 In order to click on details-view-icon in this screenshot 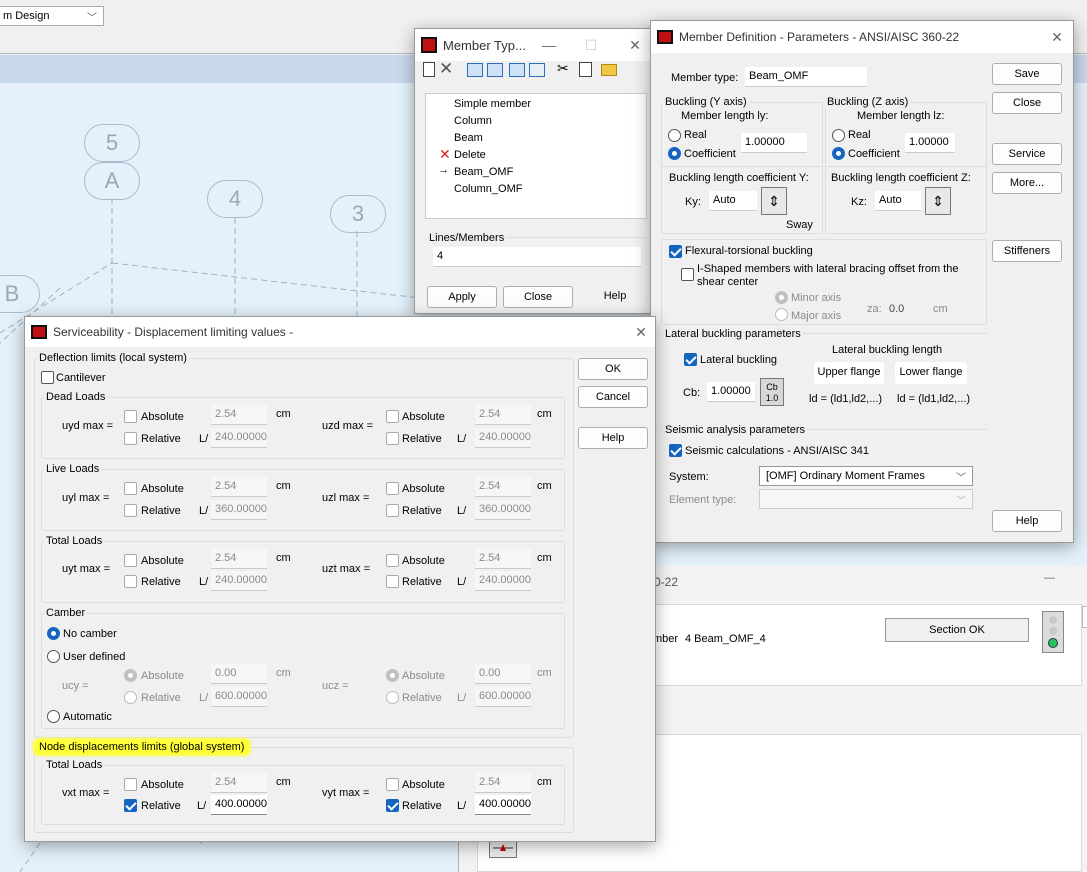, I will do `click(537, 70)`.